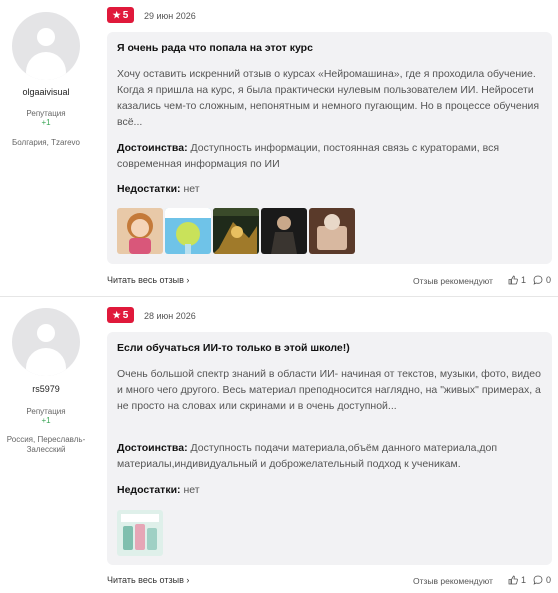 The width and height of the screenshot is (558, 593). Describe the element at coordinates (46, 444) in the screenshot. I see `author-location: Россия, Переславль-Залесский` at that location.